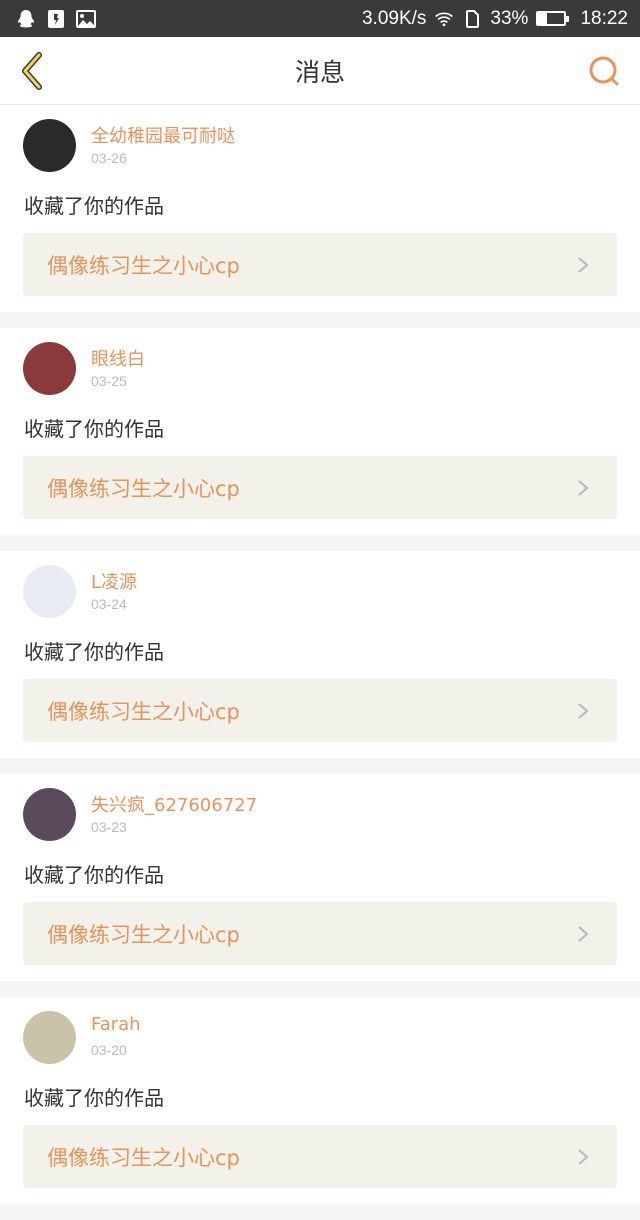  I want to click on status-bar-right: 3.09K/s 33% 18:22, so click(495, 19).